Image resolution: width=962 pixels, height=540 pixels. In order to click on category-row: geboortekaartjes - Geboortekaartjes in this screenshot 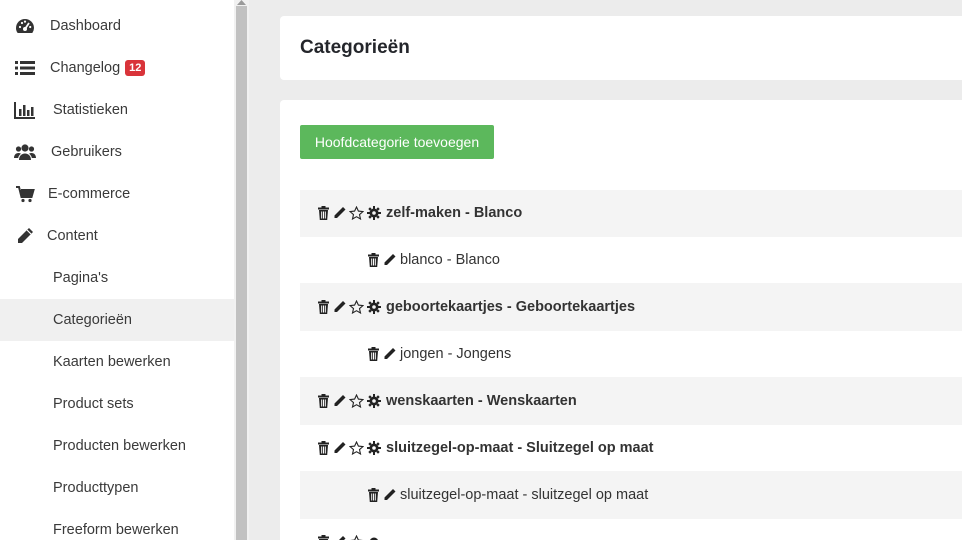, I will do `click(631, 307)`.